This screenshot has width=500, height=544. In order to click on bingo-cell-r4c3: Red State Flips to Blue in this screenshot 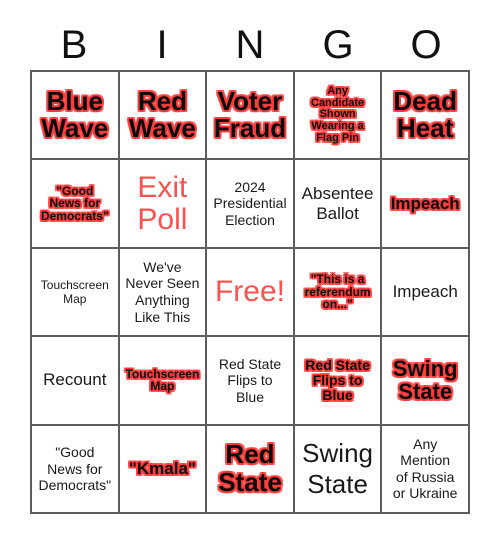, I will do `click(251, 381)`.